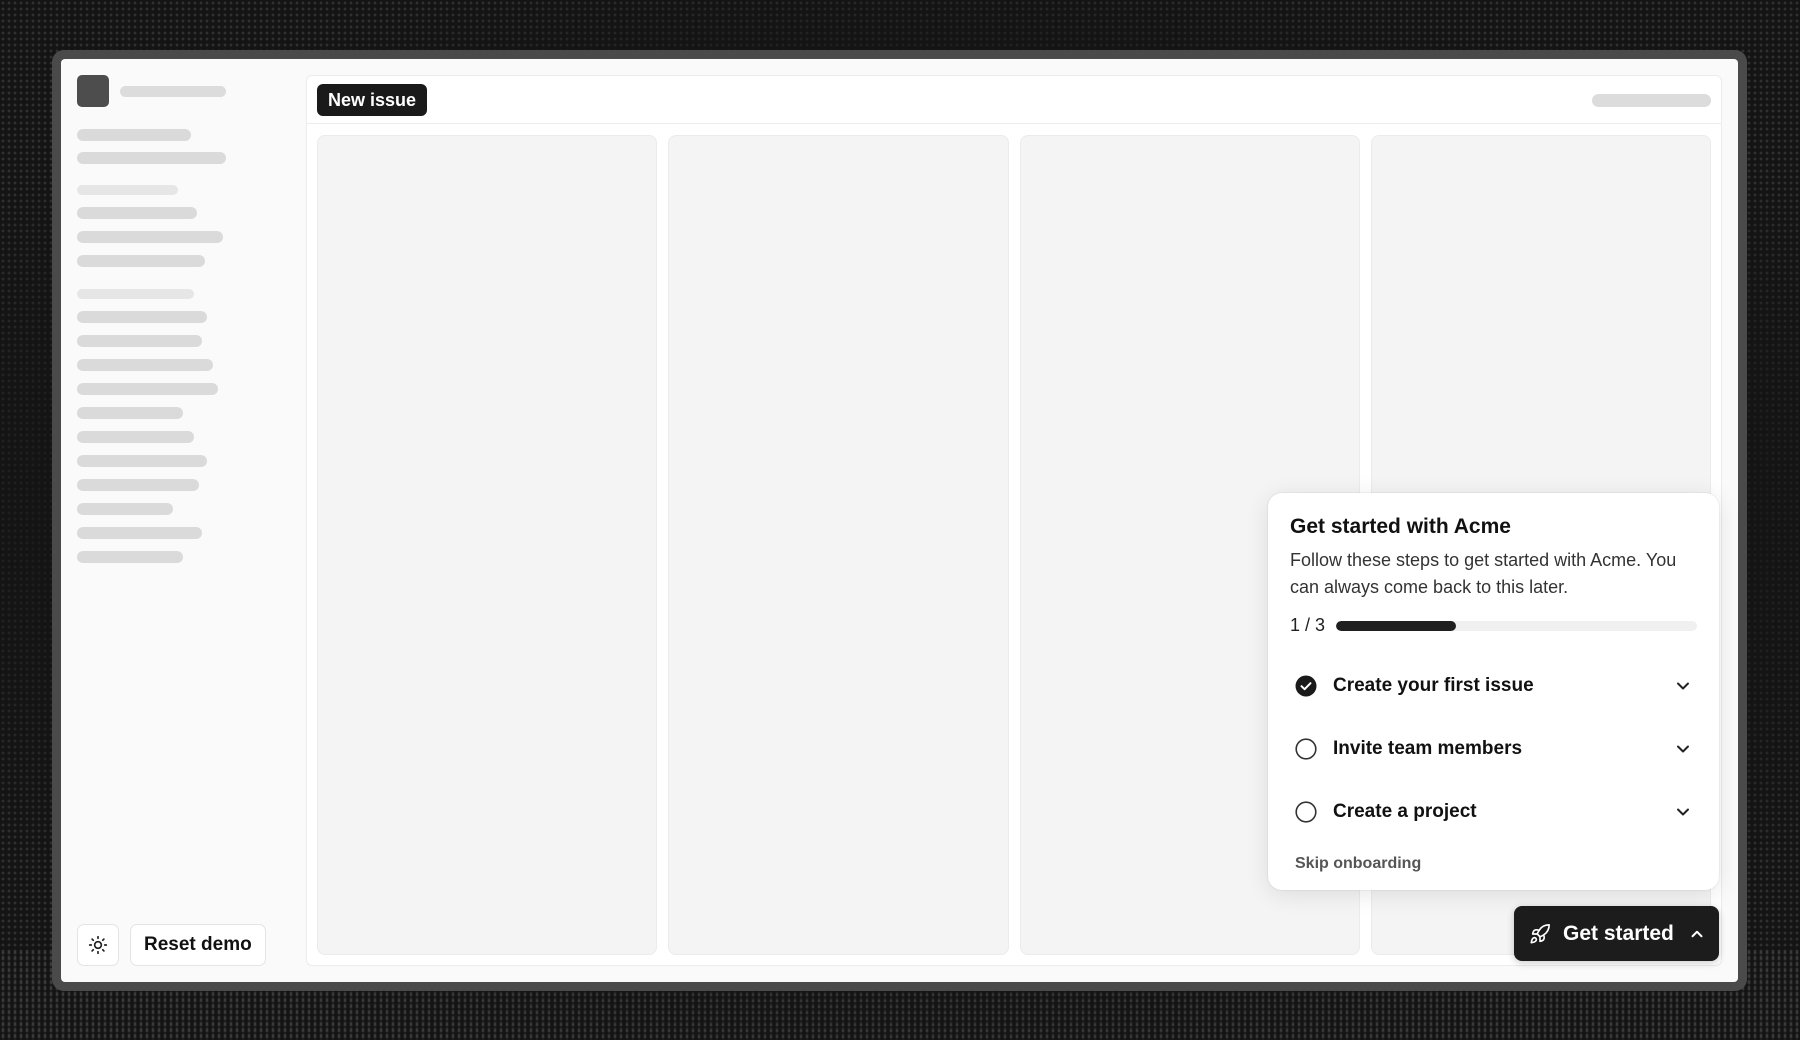 The image size is (1800, 1040). I want to click on workspace-name-placeholder, so click(173, 91).